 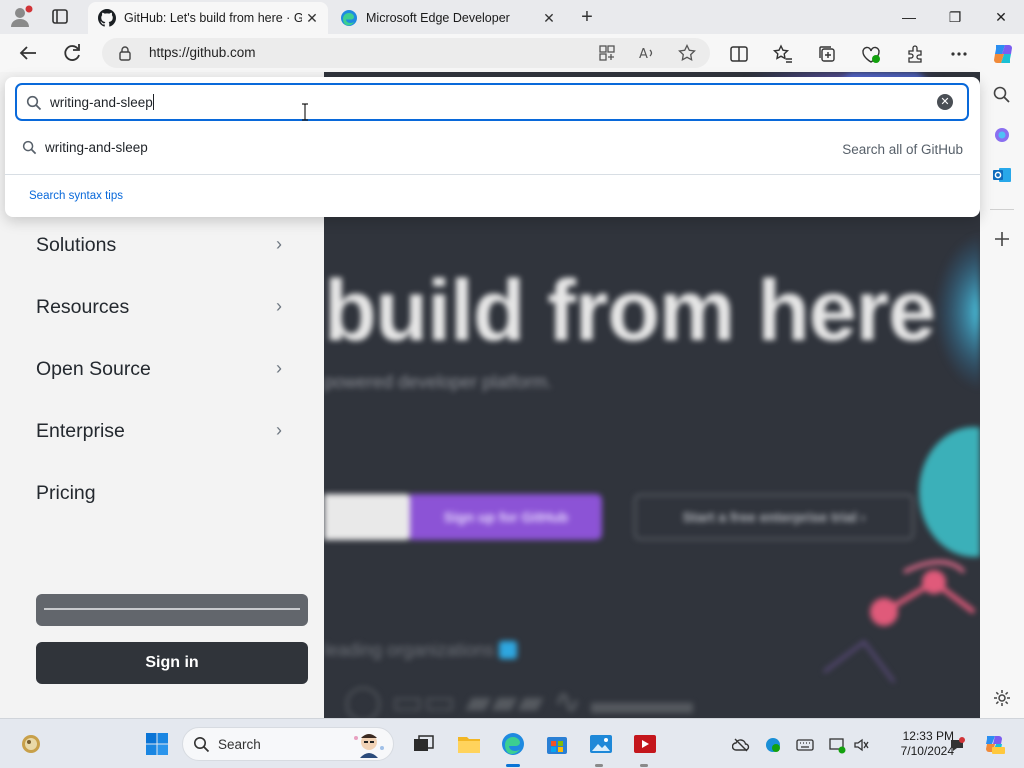 I want to click on copilot-icon, so click(x=1003, y=54).